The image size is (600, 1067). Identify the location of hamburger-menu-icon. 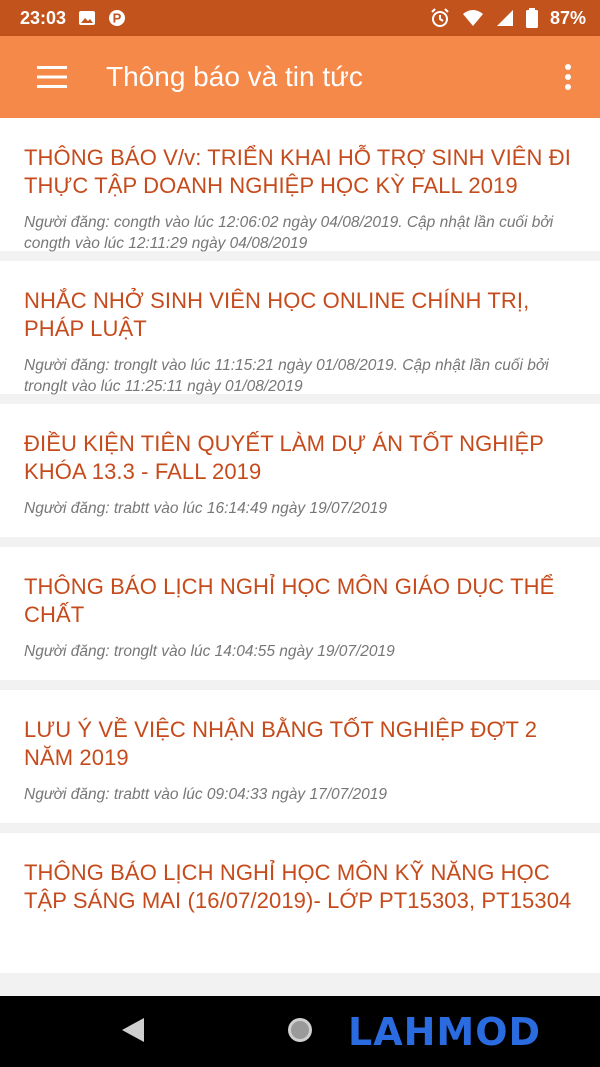
(52, 77).